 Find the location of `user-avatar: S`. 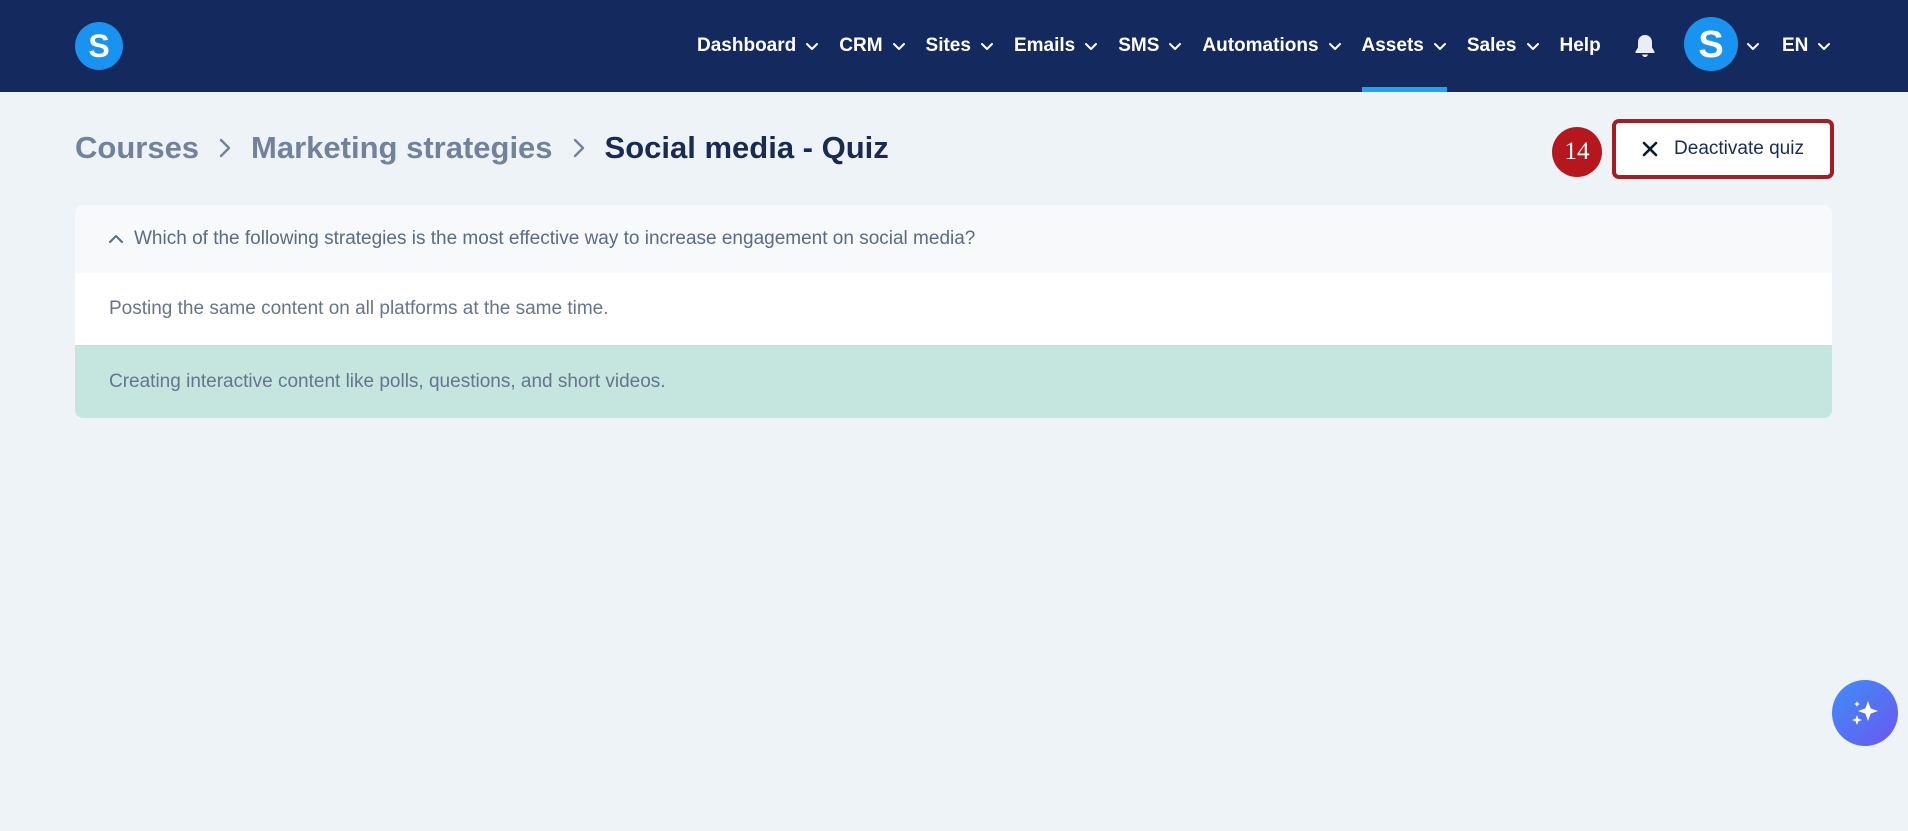

user-avatar: S is located at coordinates (1711, 44).